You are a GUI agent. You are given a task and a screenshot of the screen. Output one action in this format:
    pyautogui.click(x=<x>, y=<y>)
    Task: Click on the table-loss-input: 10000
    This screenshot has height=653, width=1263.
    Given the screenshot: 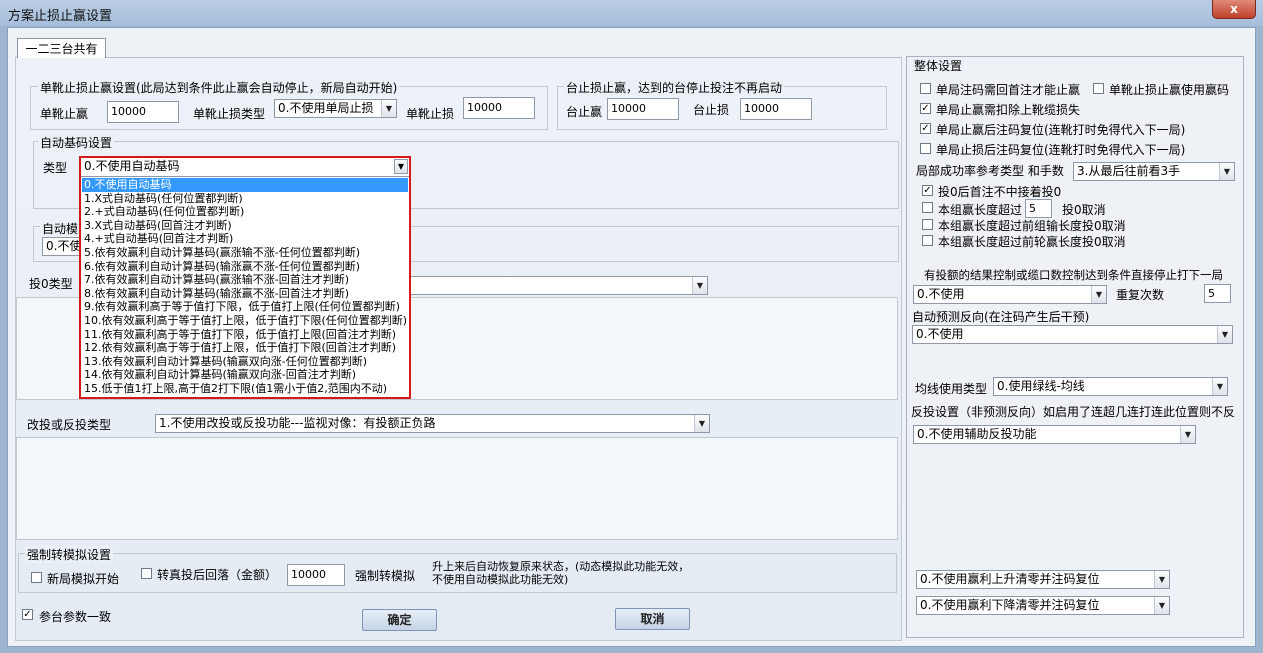 What is the action you would take?
    pyautogui.click(x=776, y=109)
    